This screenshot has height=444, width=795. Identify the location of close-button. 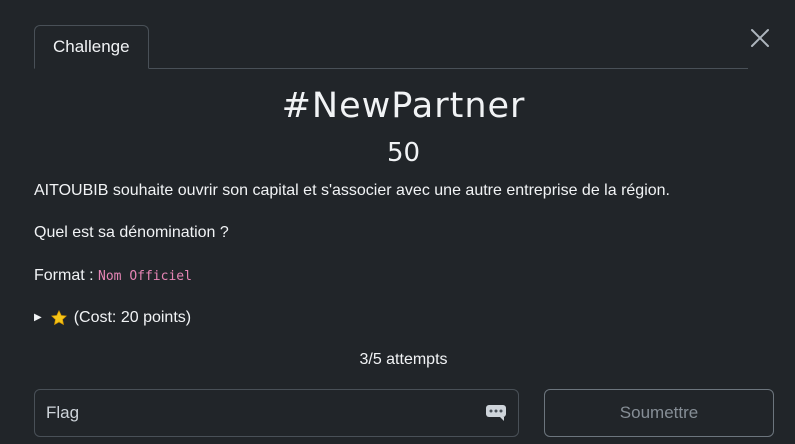
(760, 38).